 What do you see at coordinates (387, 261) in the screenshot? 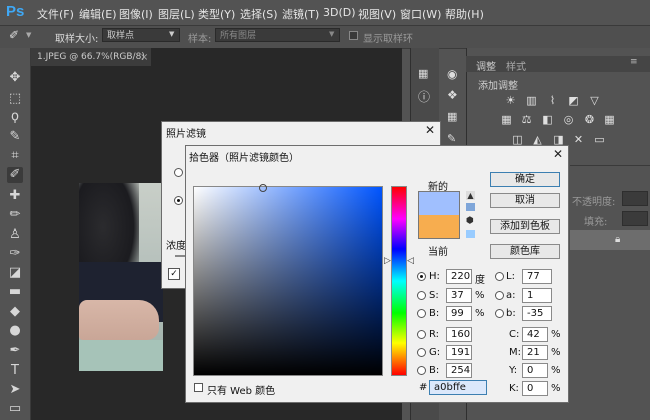
I see `hue-slider-arrow-left: ▷` at bounding box center [387, 261].